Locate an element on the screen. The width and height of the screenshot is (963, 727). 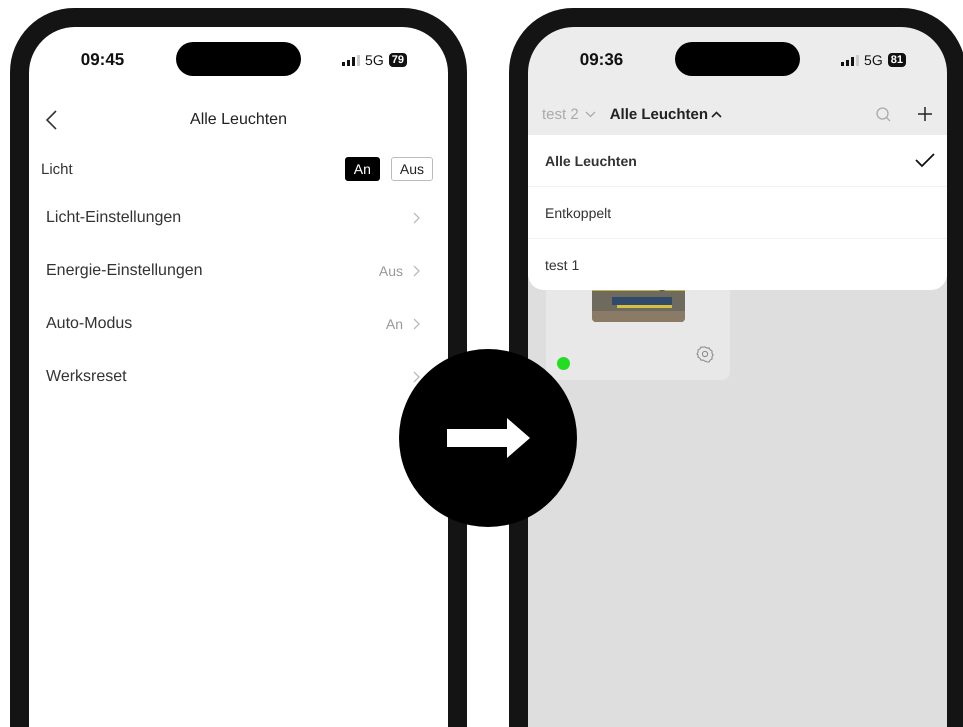
row-label: Licht-Einstellungen is located at coordinates (229, 217).